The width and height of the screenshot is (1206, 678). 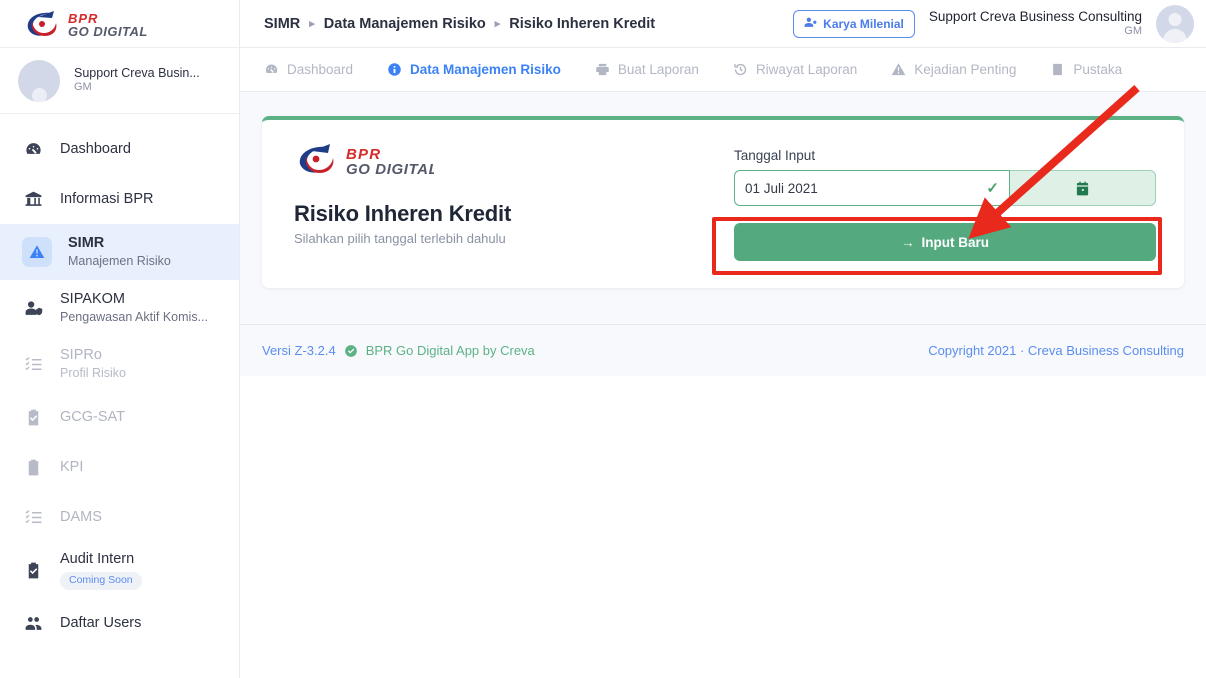 I want to click on sidebar-item-label: Informasi BPR, so click(x=107, y=198).